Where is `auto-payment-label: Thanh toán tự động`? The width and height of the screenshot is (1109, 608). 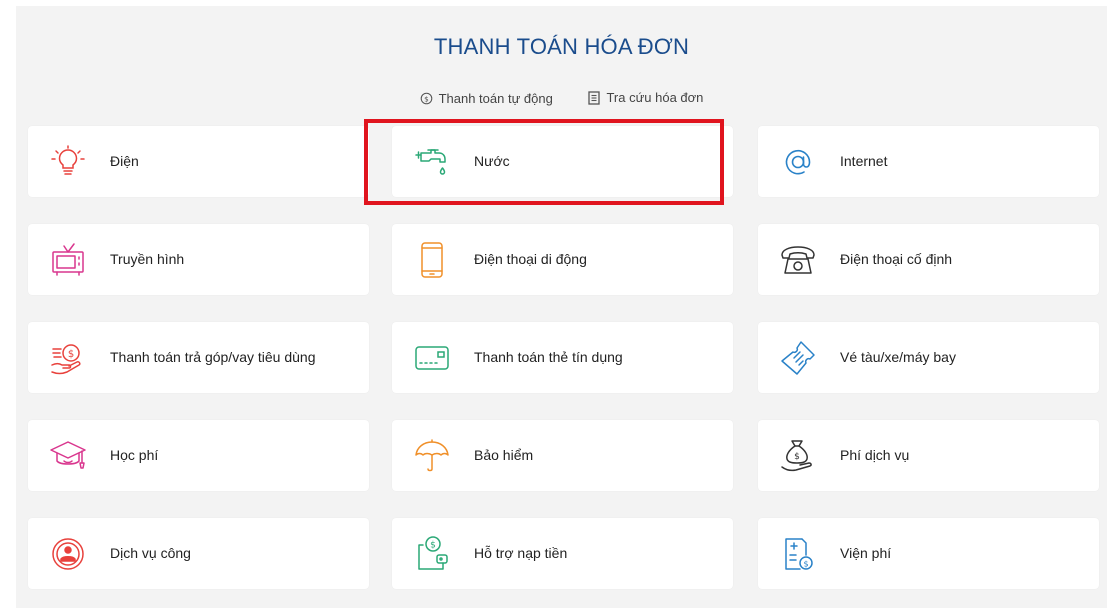 auto-payment-label: Thanh toán tự động is located at coordinates (495, 98).